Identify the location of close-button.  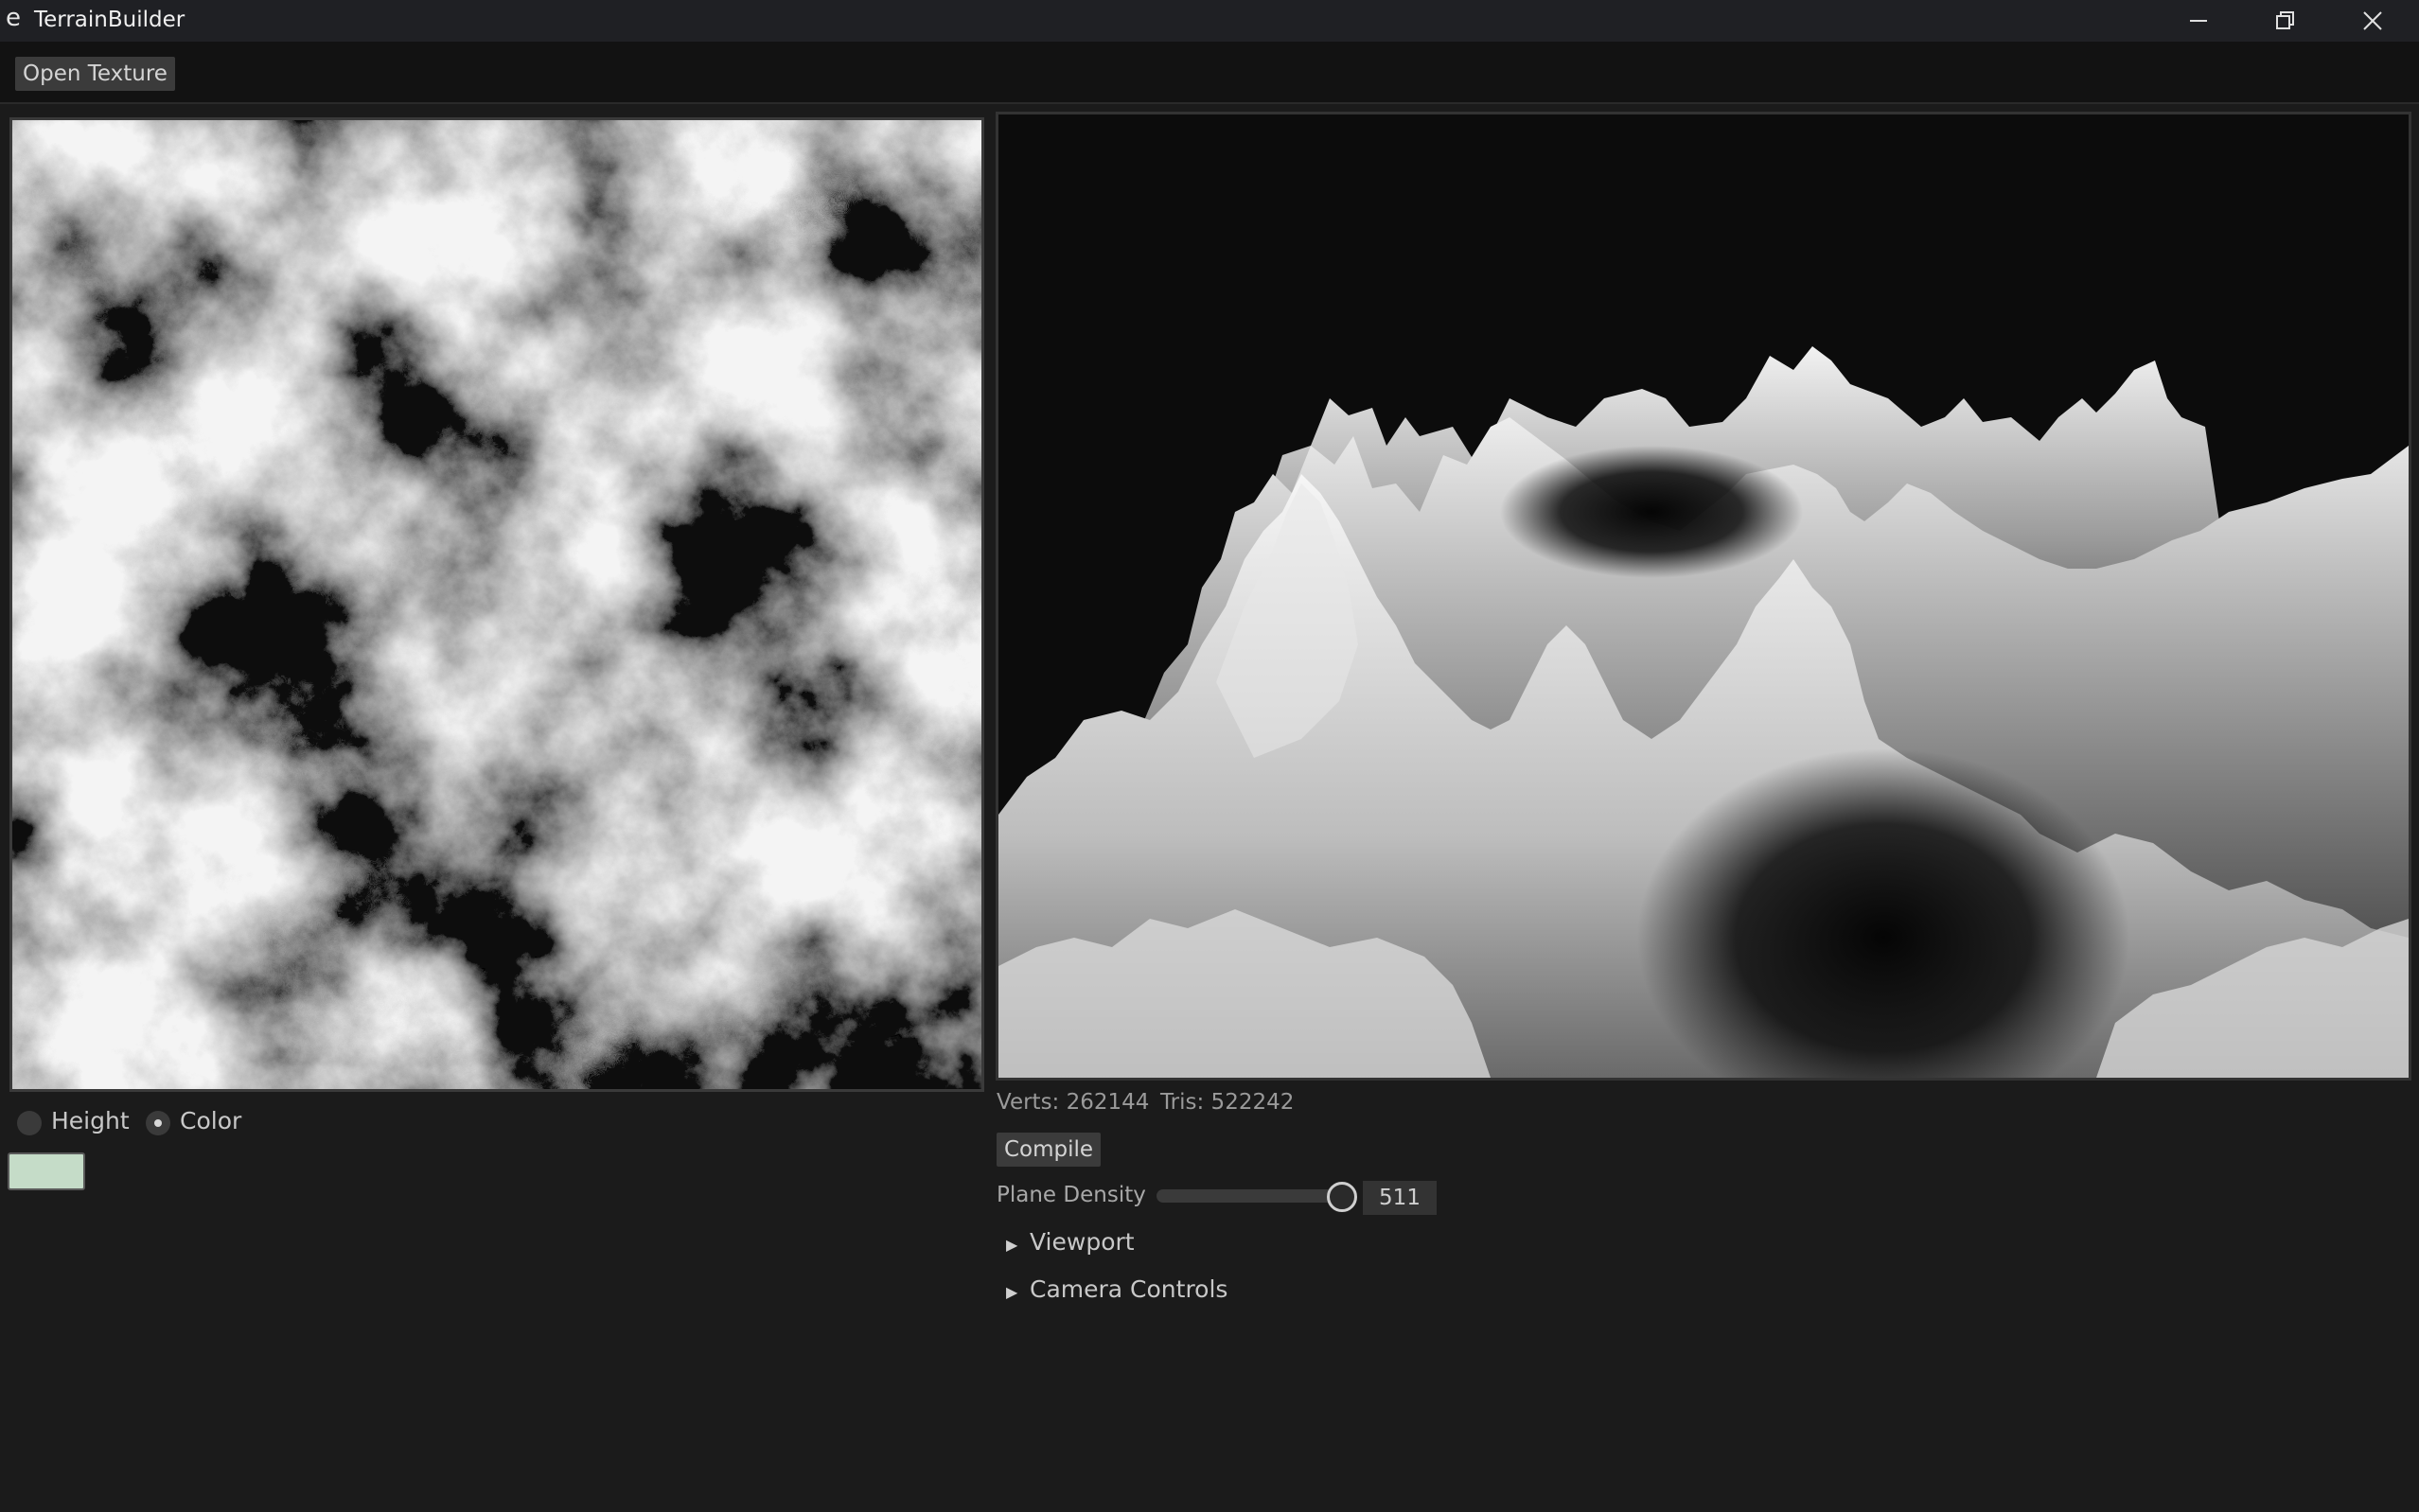
(2372, 21).